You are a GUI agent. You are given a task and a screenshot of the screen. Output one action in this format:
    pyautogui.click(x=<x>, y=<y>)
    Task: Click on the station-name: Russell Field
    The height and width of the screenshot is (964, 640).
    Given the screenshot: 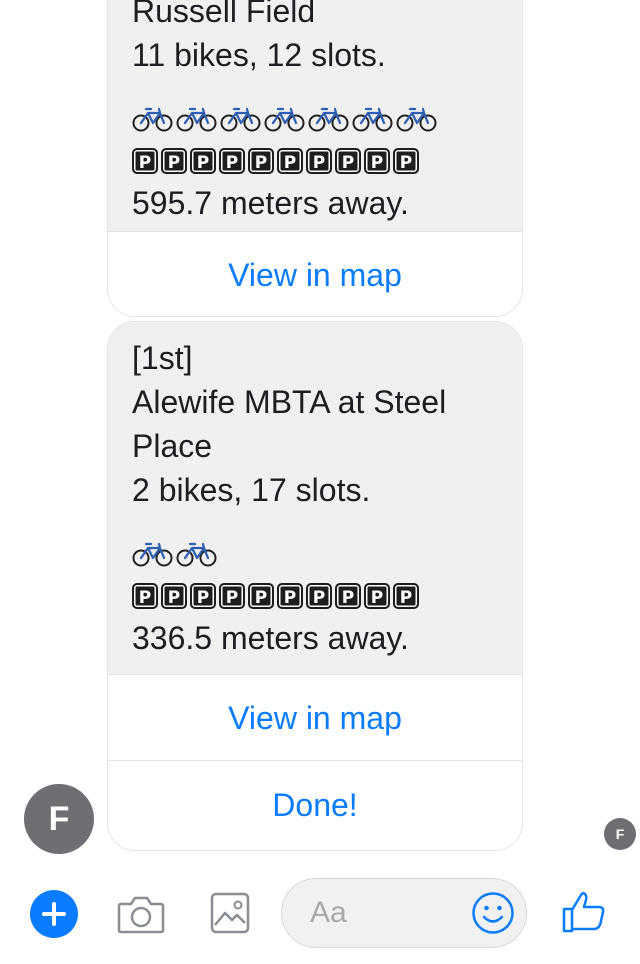 What is the action you would take?
    pyautogui.click(x=224, y=14)
    